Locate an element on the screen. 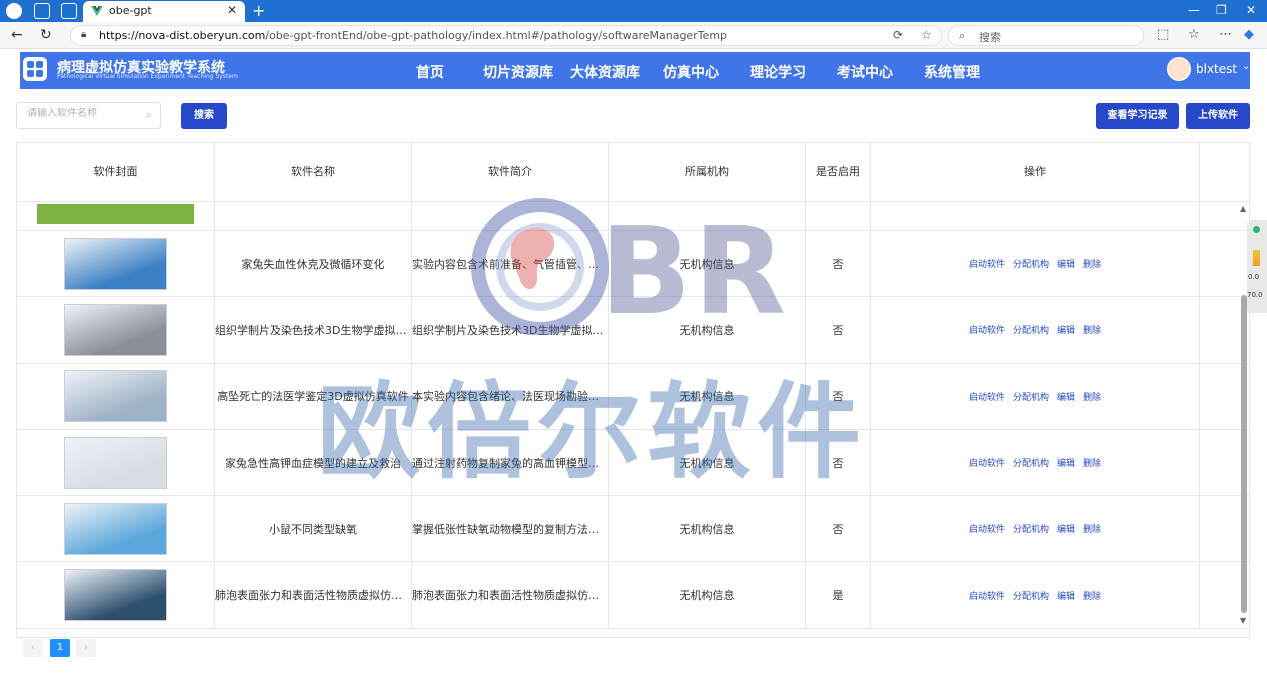  col-name: 软件名称 is located at coordinates (313, 172).